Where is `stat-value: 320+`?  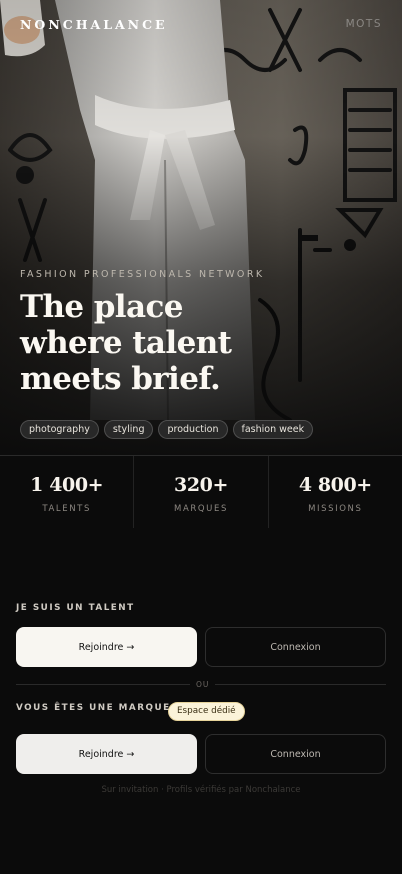 stat-value: 320+ is located at coordinates (201, 485).